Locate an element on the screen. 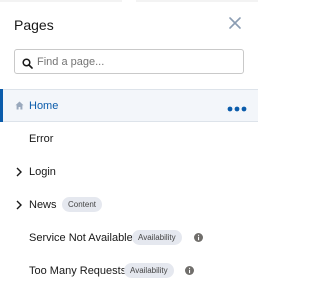 The image size is (320, 300). page-item-label: Login is located at coordinates (42, 171).